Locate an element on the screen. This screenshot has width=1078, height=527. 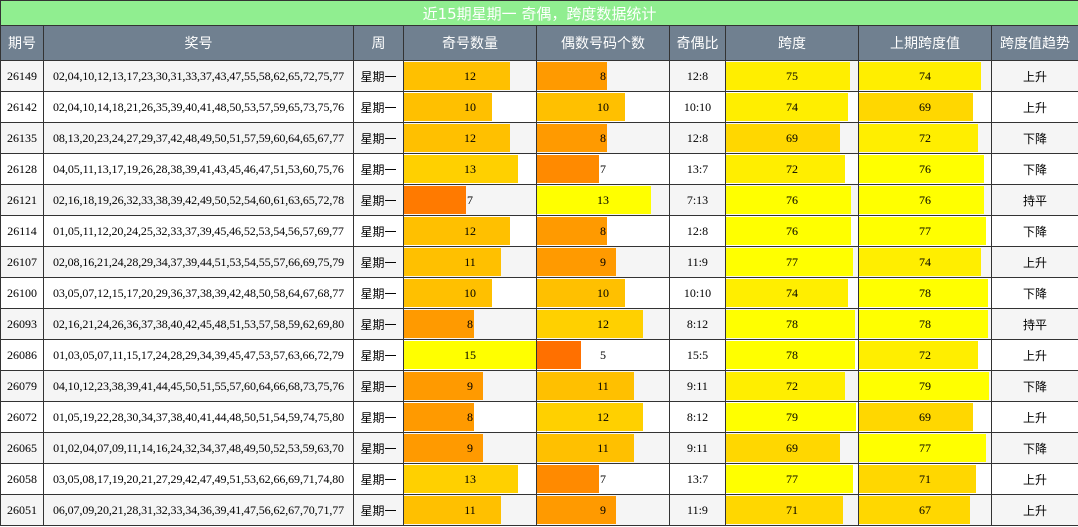
span-cell-value: 79 is located at coordinates (792, 416).